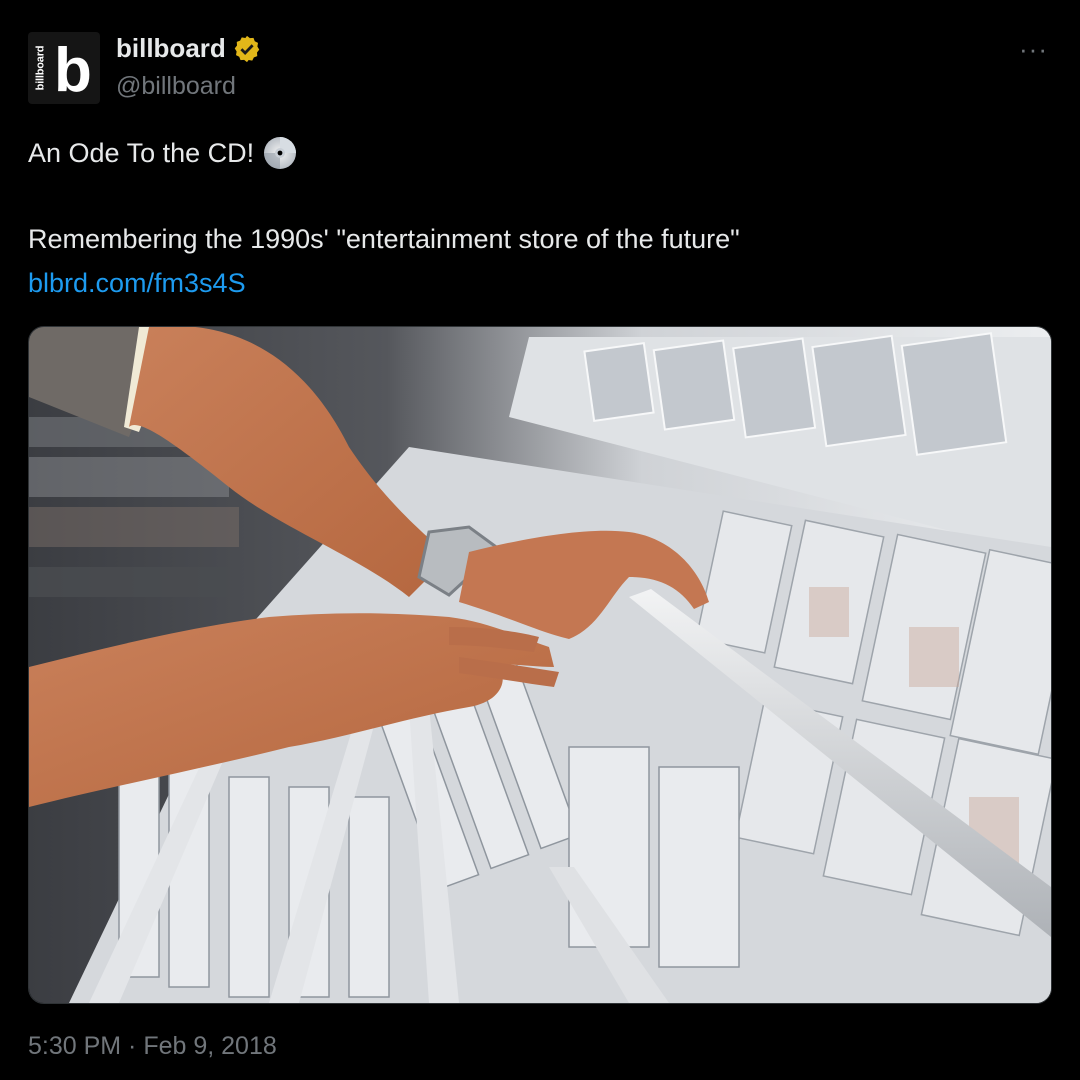  What do you see at coordinates (40, 68) in the screenshot?
I see `avatar-wordmark: billboard` at bounding box center [40, 68].